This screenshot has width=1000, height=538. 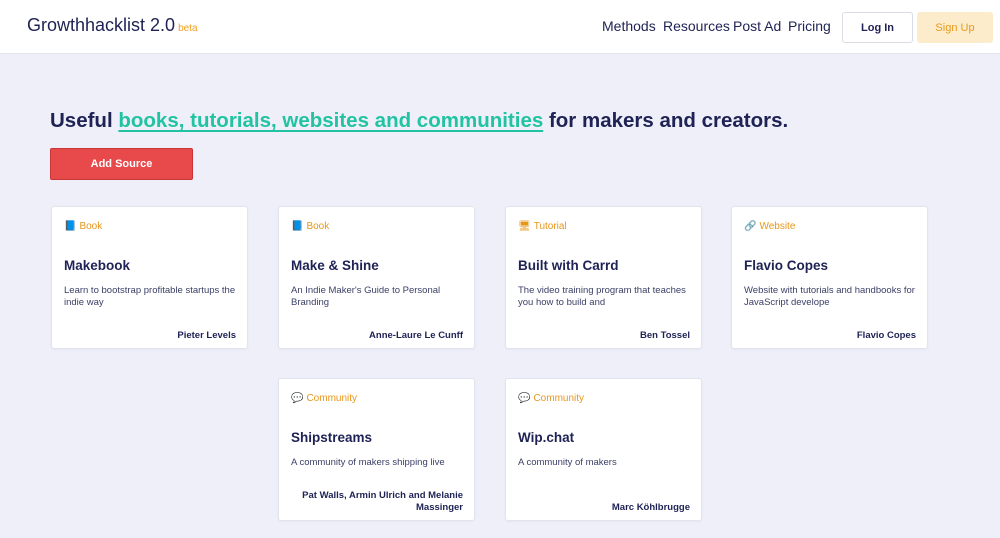 What do you see at coordinates (777, 226) in the screenshot?
I see `category-label: Website` at bounding box center [777, 226].